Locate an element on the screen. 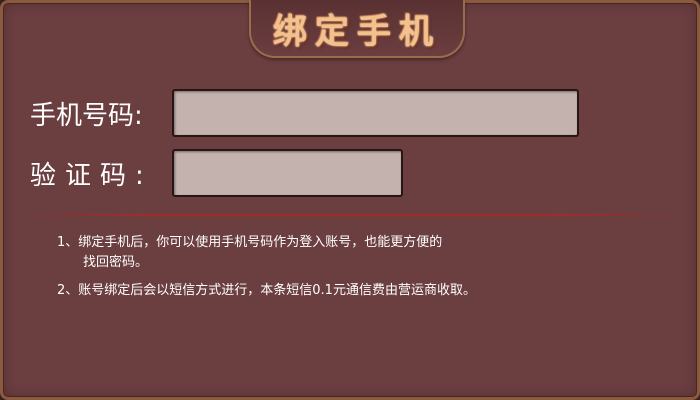  note-item: 1、绑定手机后，你可以使用手机号码作为登入账号，也能更方便的 找回密码。 is located at coordinates (337, 253).